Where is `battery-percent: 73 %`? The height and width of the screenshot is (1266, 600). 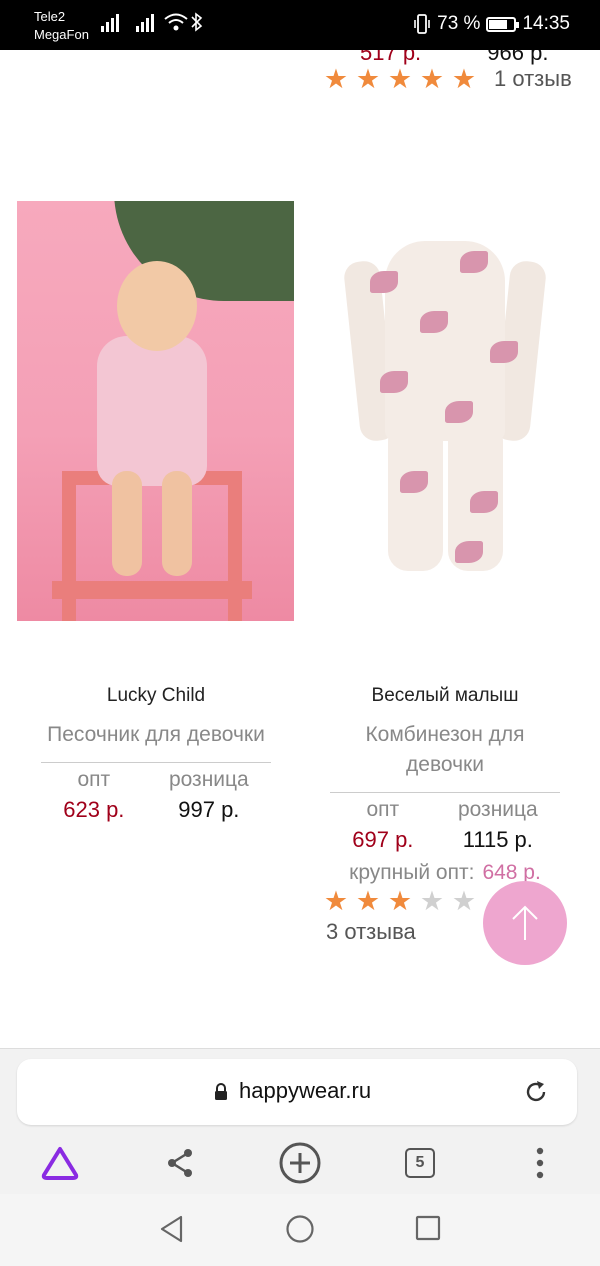
battery-percent: 73 % is located at coordinates (459, 23).